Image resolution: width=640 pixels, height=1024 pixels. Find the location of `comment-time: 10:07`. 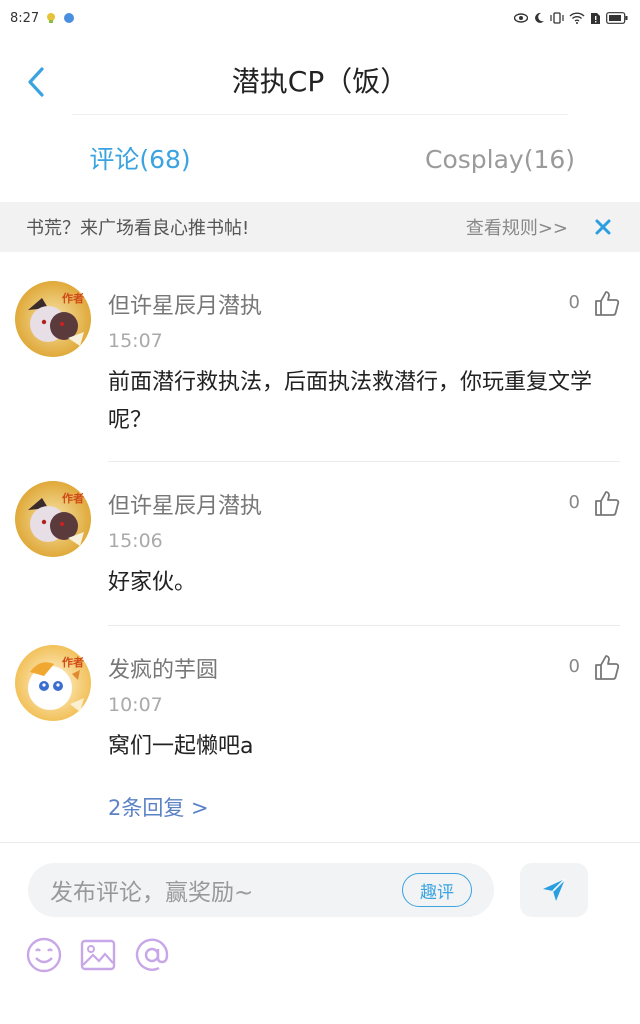

comment-time: 10:07 is located at coordinates (135, 705).